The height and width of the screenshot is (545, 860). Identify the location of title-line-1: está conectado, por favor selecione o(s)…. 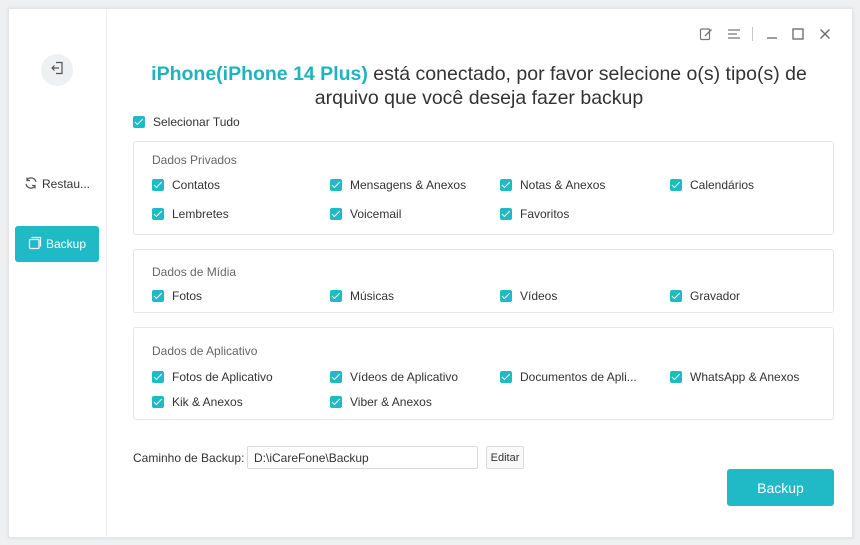
(587, 74).